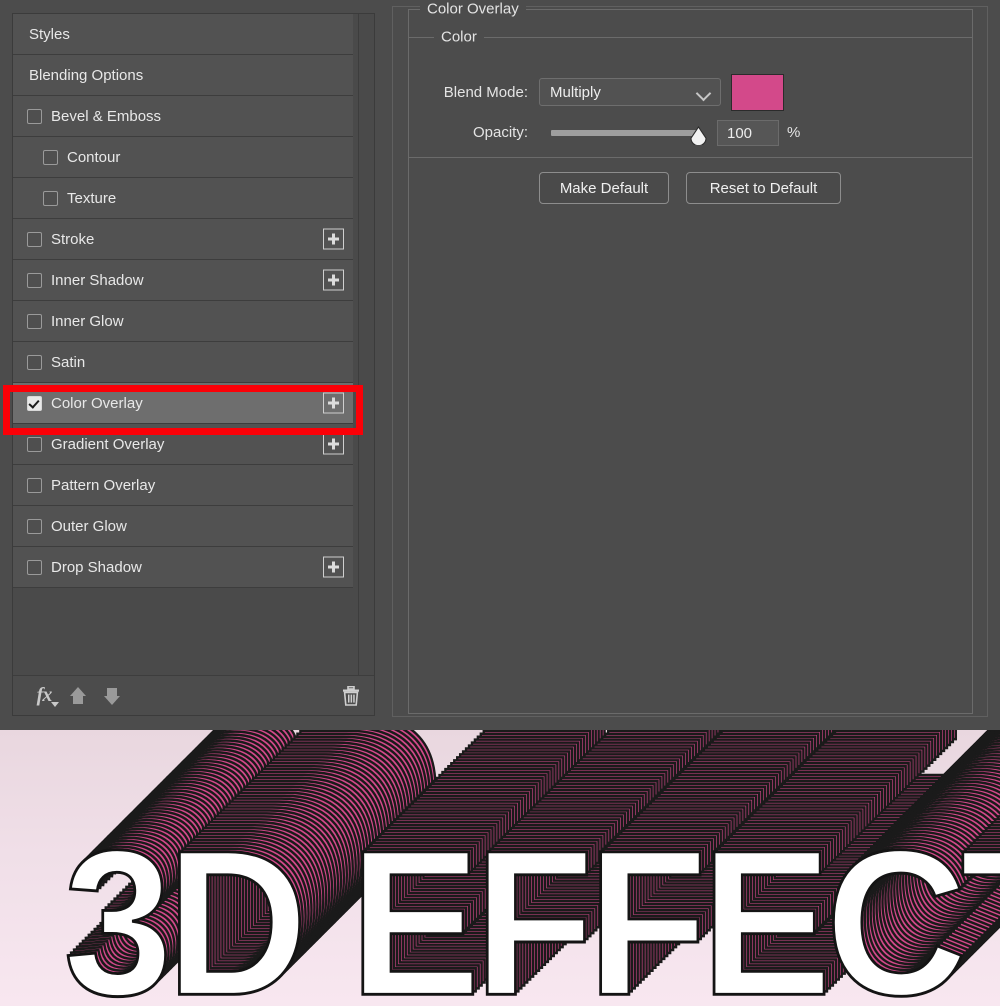  Describe the element at coordinates (183, 75) in the screenshot. I see `styles-list-item-blending-options: Blending Options` at that location.